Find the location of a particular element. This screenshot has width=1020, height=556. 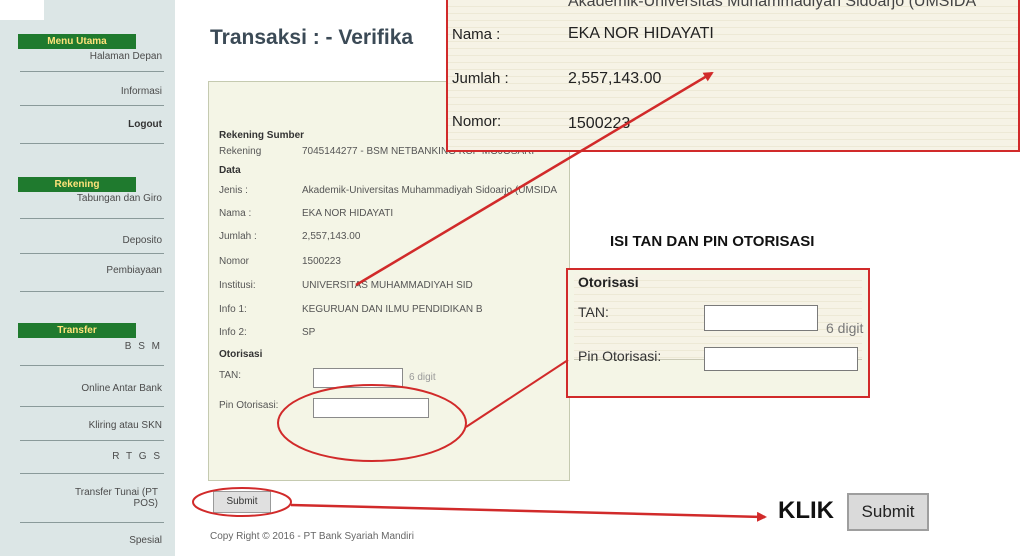

field-label-pin: Pin Otorisasi: is located at coordinates (249, 405).